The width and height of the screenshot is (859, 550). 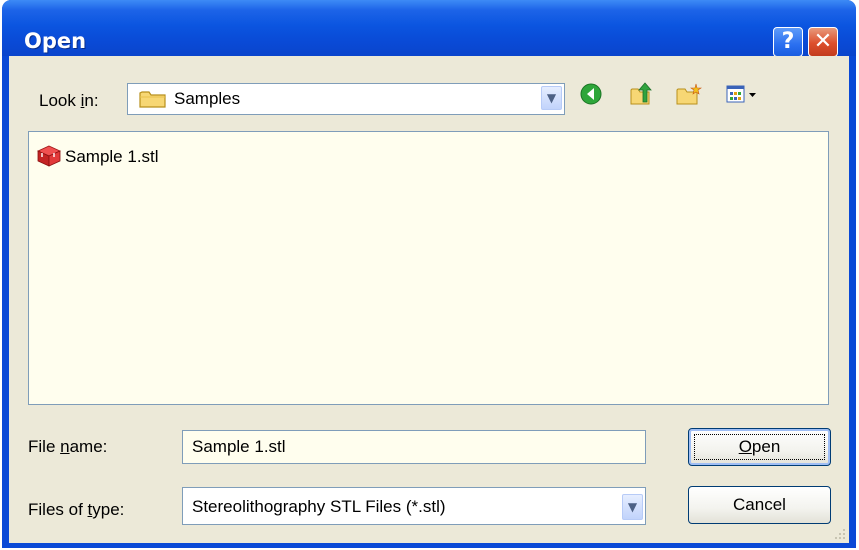 What do you see at coordinates (112, 156) in the screenshot?
I see `file-name-label: Sample 1.stl` at bounding box center [112, 156].